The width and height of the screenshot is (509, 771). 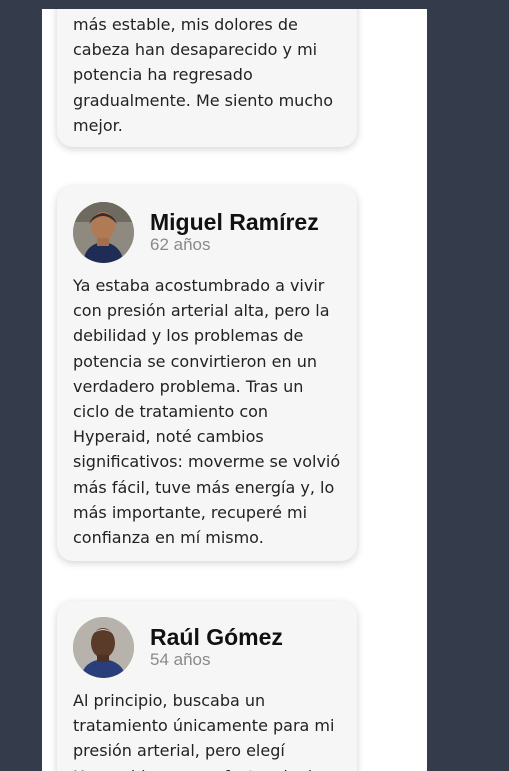 What do you see at coordinates (216, 637) in the screenshot?
I see `reviewer-name: Raúl Gómez` at bounding box center [216, 637].